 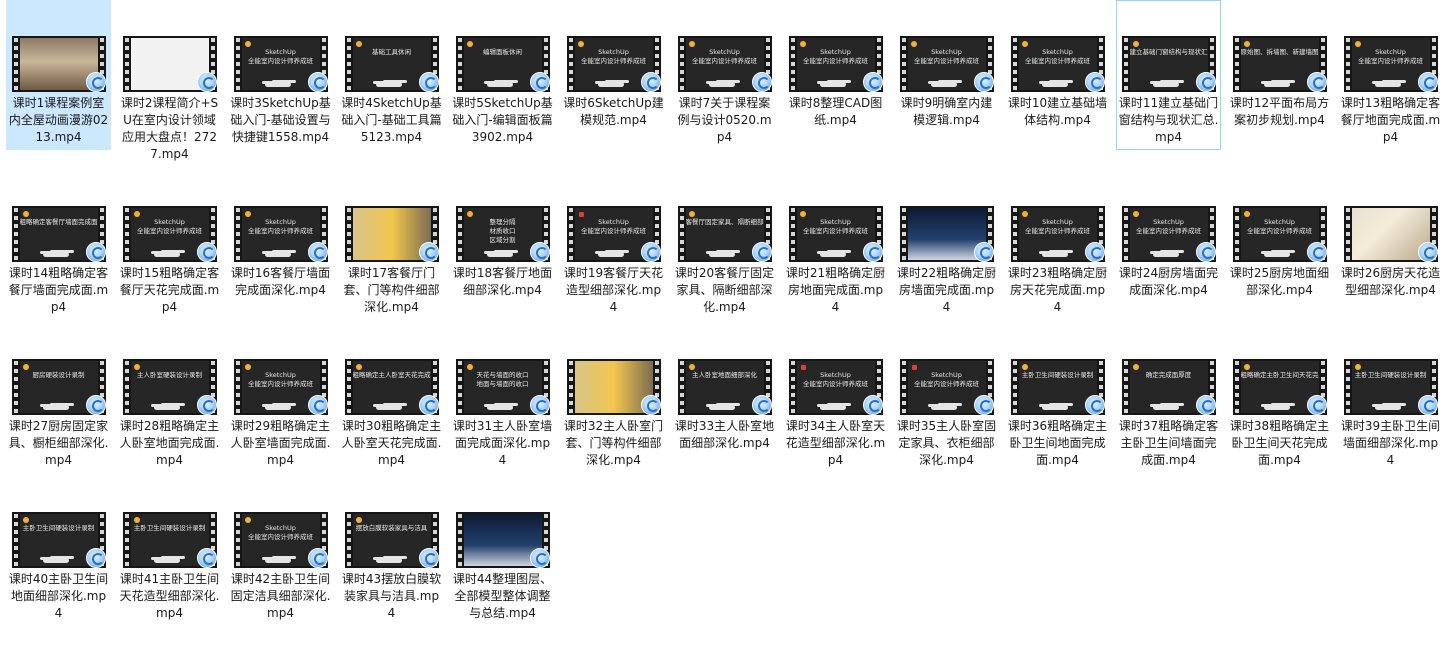 What do you see at coordinates (835, 290) in the screenshot?
I see `file-name: 课时21粗略确定厨房地面完成面.mp4` at bounding box center [835, 290].